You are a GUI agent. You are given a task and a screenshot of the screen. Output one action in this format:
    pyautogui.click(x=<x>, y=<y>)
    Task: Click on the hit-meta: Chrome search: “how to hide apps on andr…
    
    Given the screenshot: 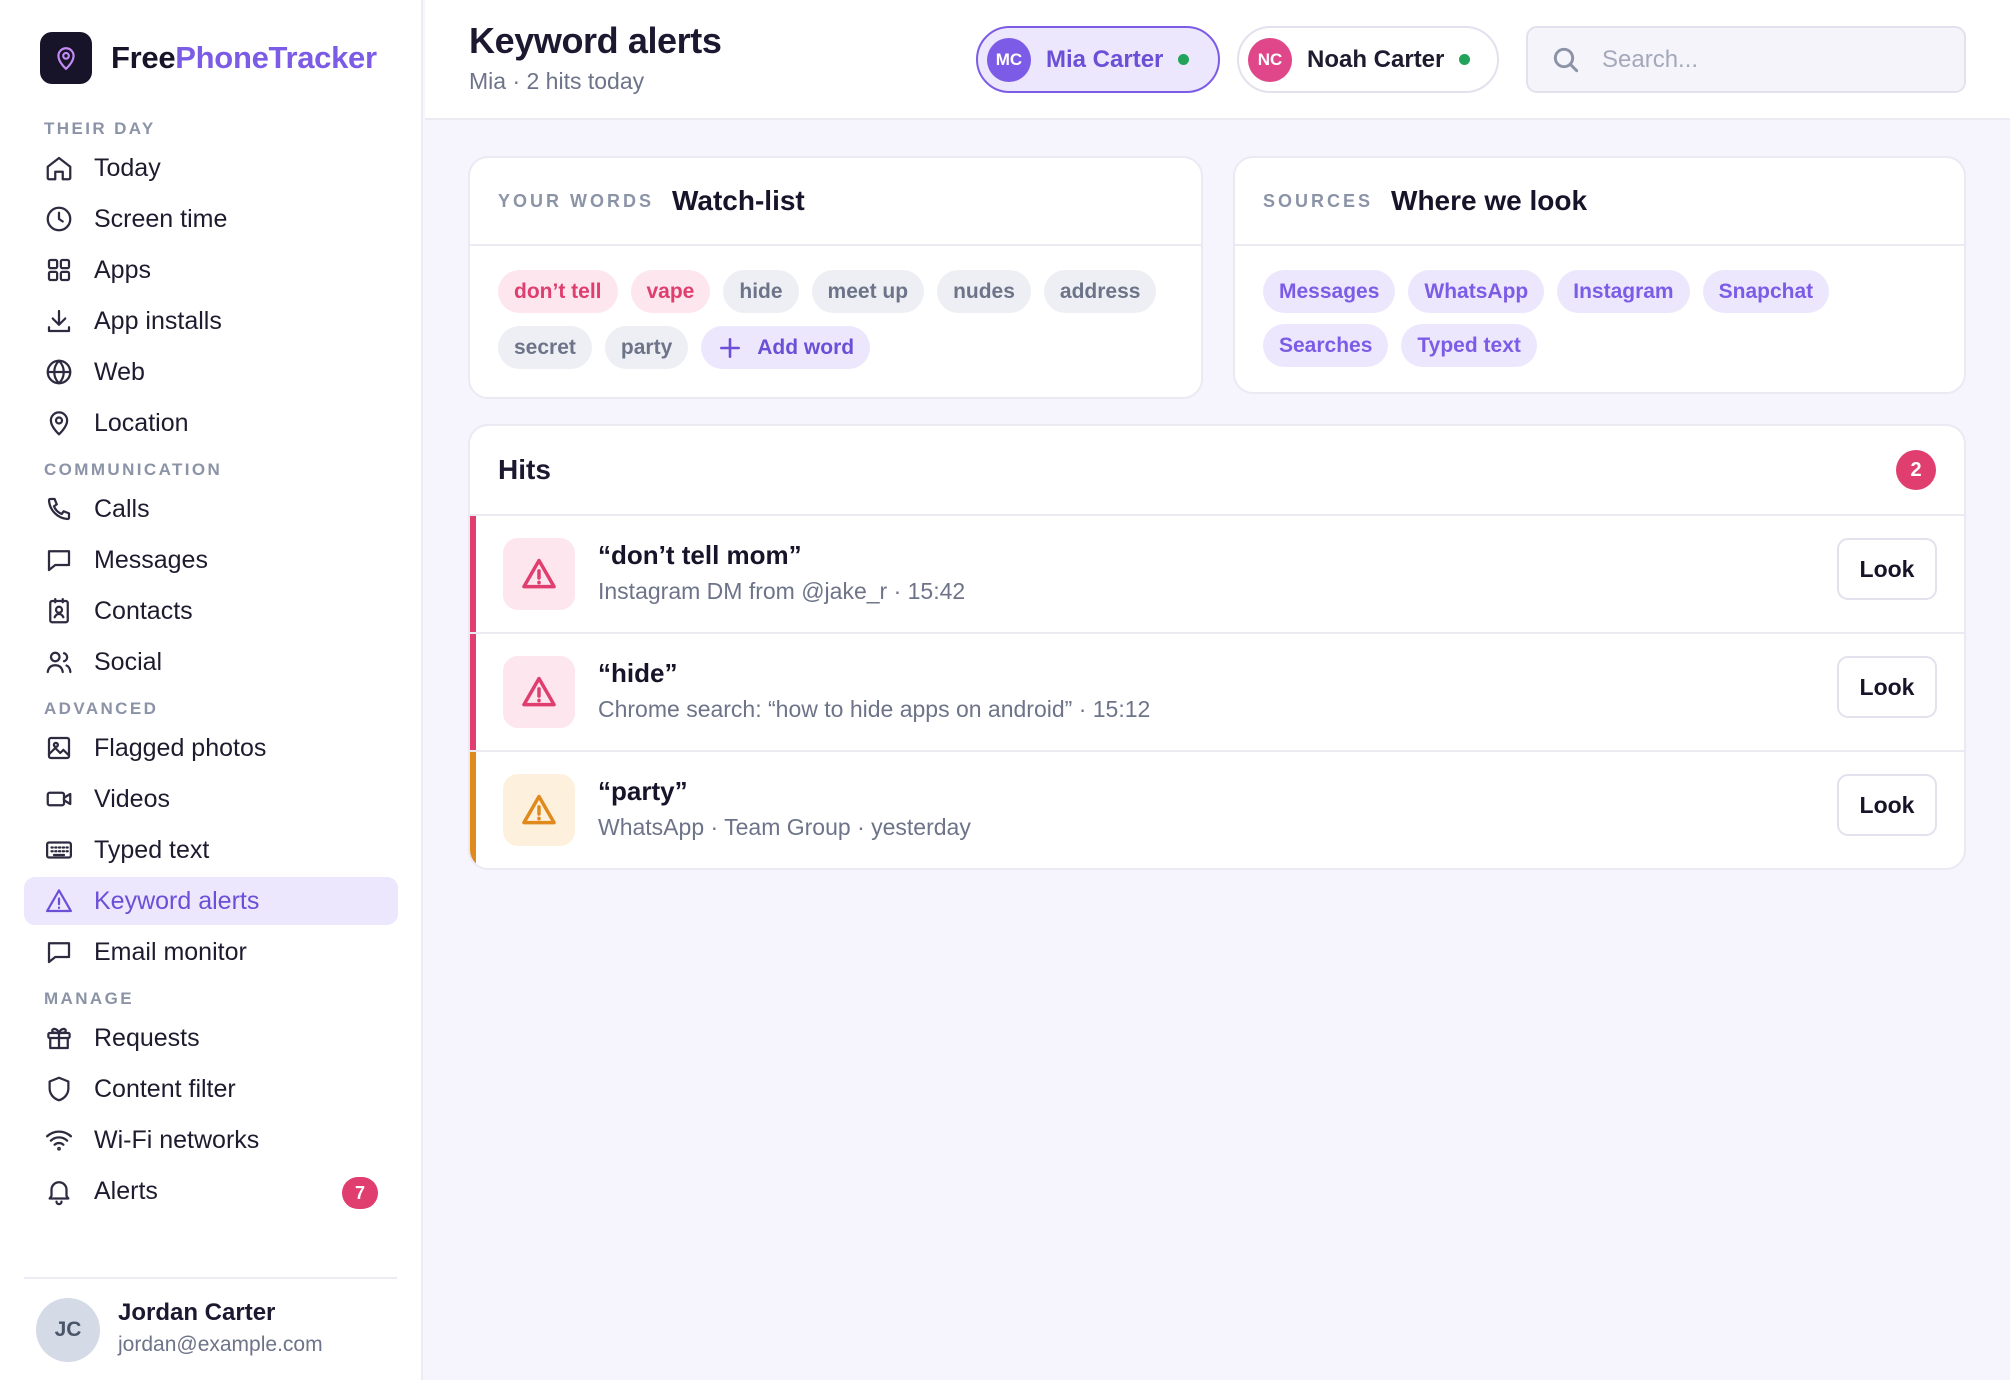 What is the action you would take?
    pyautogui.click(x=874, y=709)
    